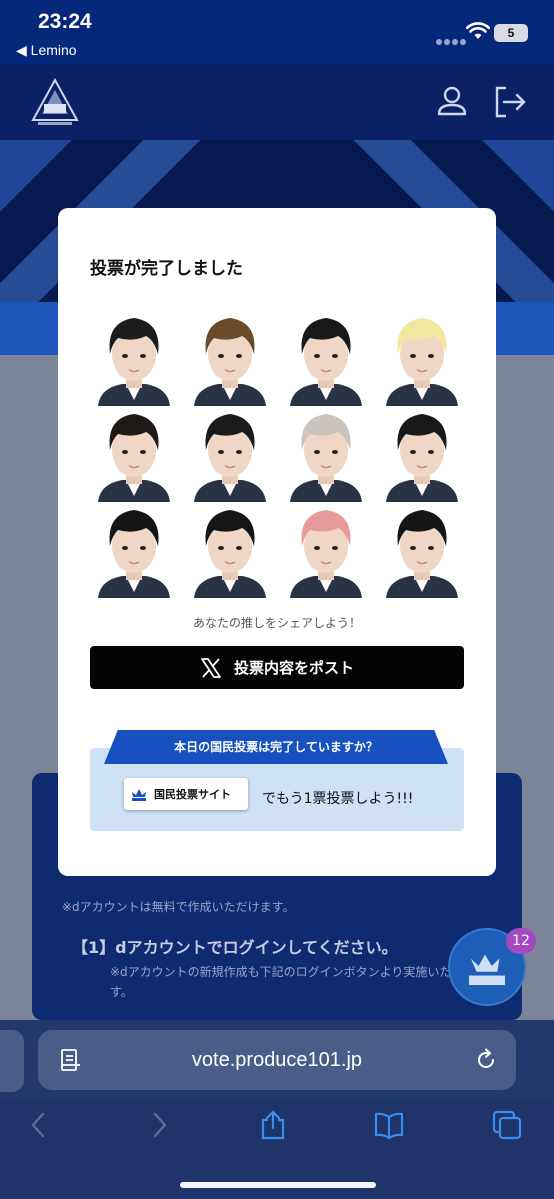 The image size is (554, 1199). What do you see at coordinates (55, 103) in the screenshot?
I see `produce101-logo-icon` at bounding box center [55, 103].